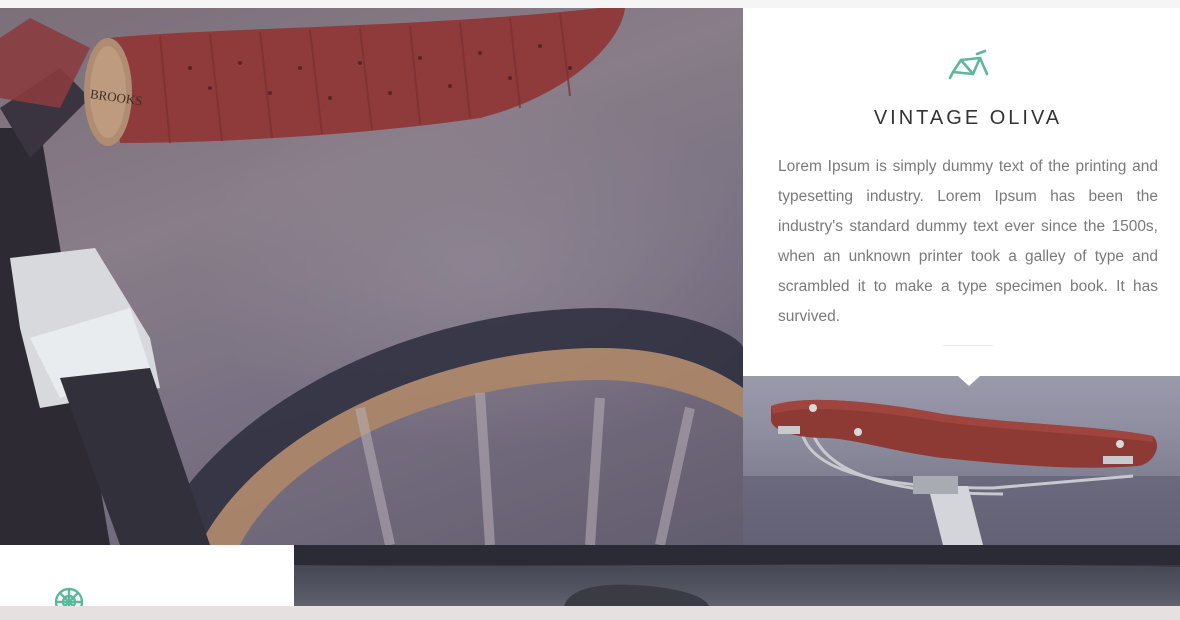 This screenshot has width=1180, height=620. I want to click on next-feature-card, so click(147, 575).